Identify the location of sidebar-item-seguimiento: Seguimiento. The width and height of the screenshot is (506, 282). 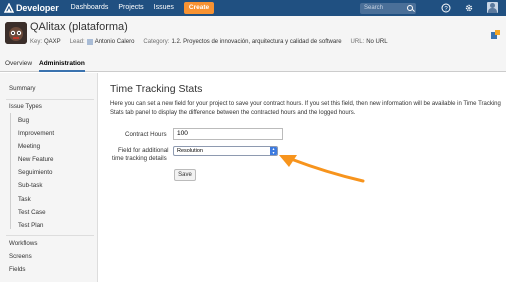
(35, 172).